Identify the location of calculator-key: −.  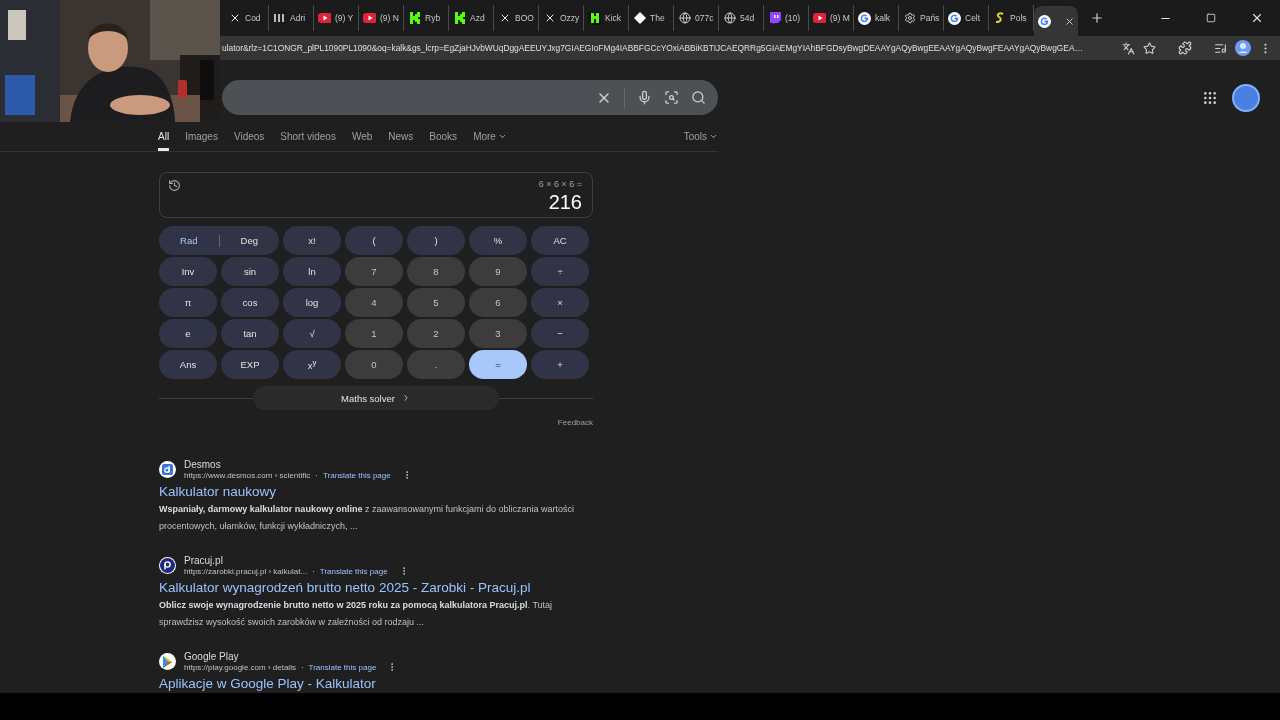
(560, 333).